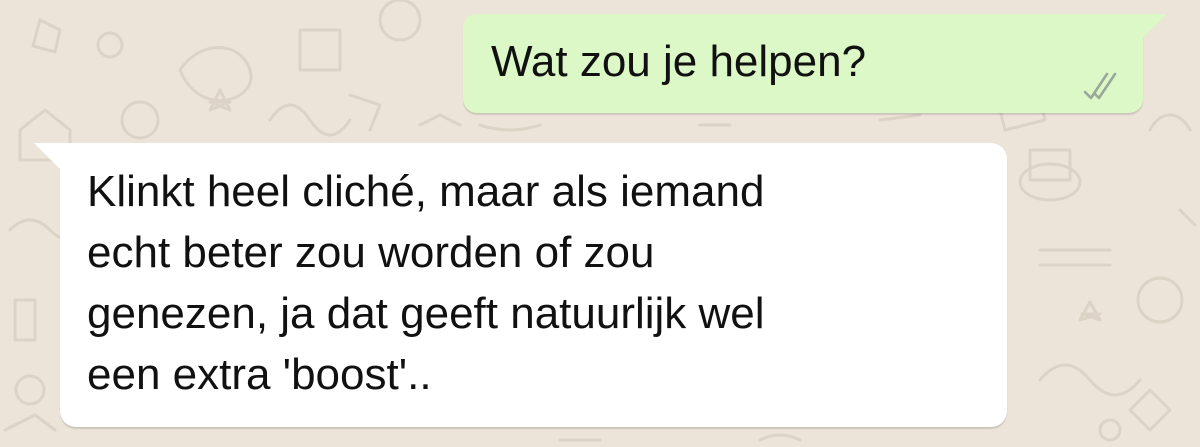 The height and width of the screenshot is (447, 1200). Describe the element at coordinates (1100, 86) in the screenshot. I see `double-check-icon` at that location.